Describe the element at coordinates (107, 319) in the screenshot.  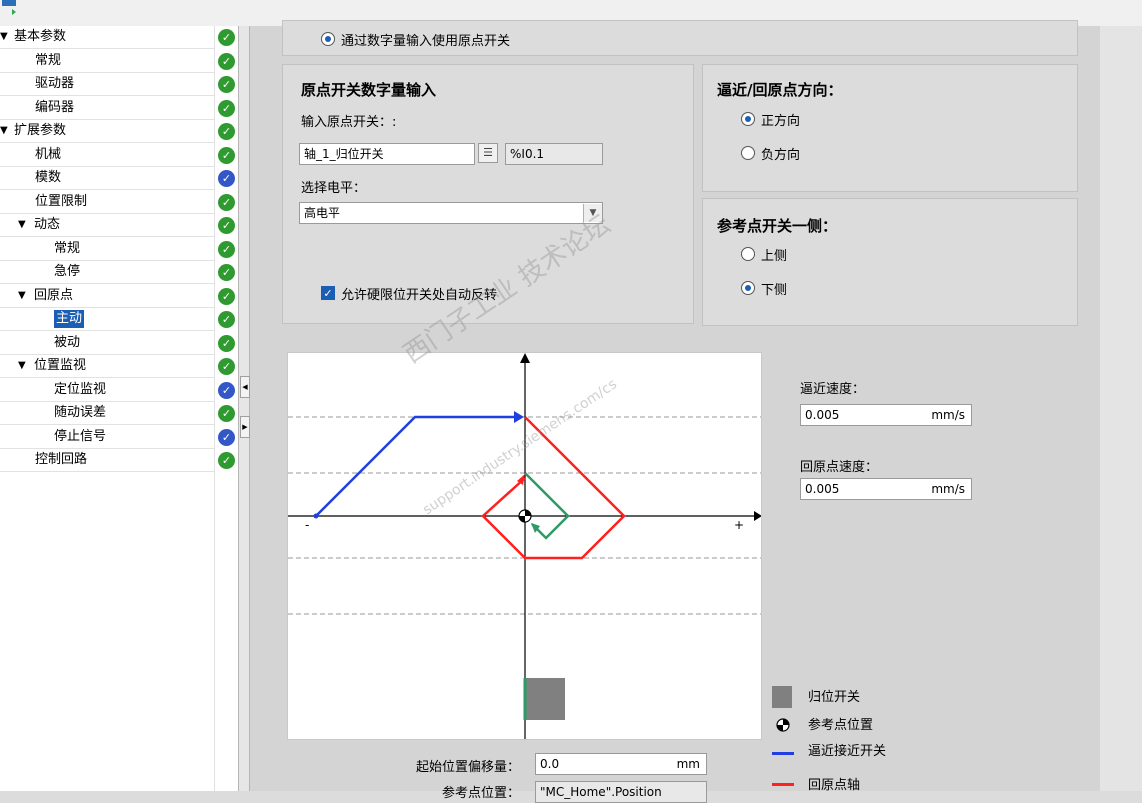
I see `tree-item: 主动` at that location.